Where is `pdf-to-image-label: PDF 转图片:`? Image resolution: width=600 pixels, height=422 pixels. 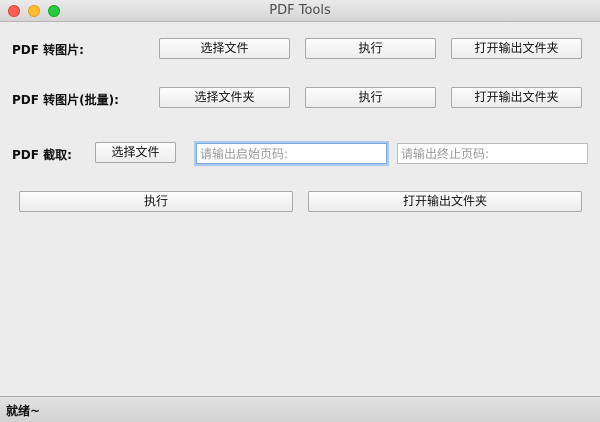 pdf-to-image-label: PDF 转图片: is located at coordinates (48, 50).